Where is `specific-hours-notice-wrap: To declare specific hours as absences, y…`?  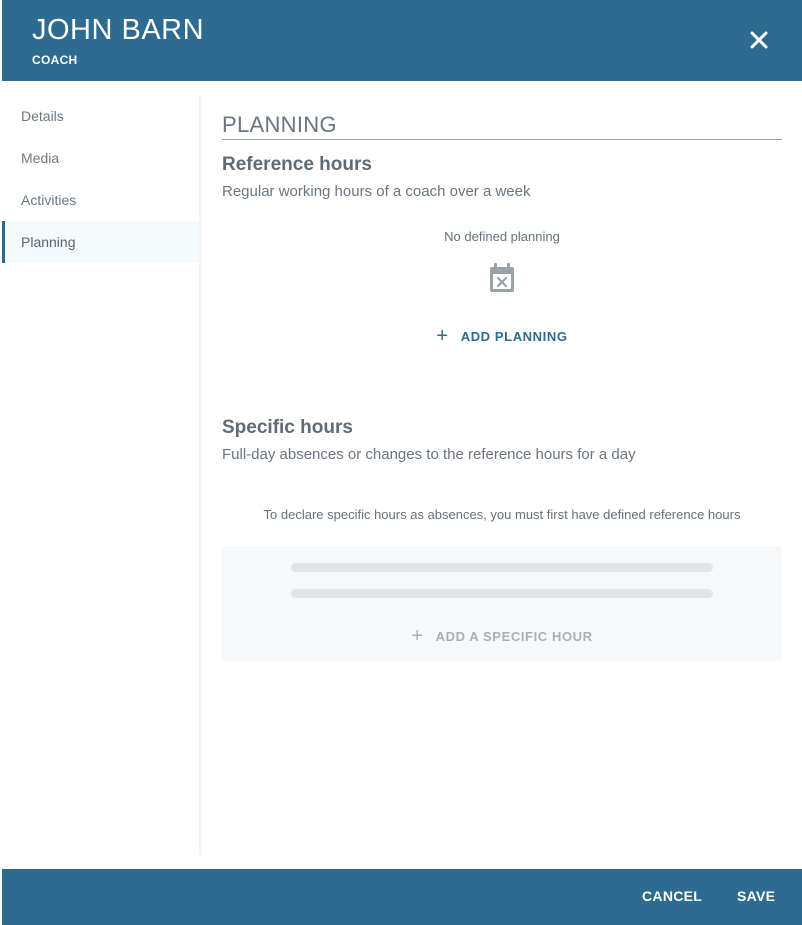 specific-hours-notice-wrap: To declare specific hours as absences, y… is located at coordinates (502, 514).